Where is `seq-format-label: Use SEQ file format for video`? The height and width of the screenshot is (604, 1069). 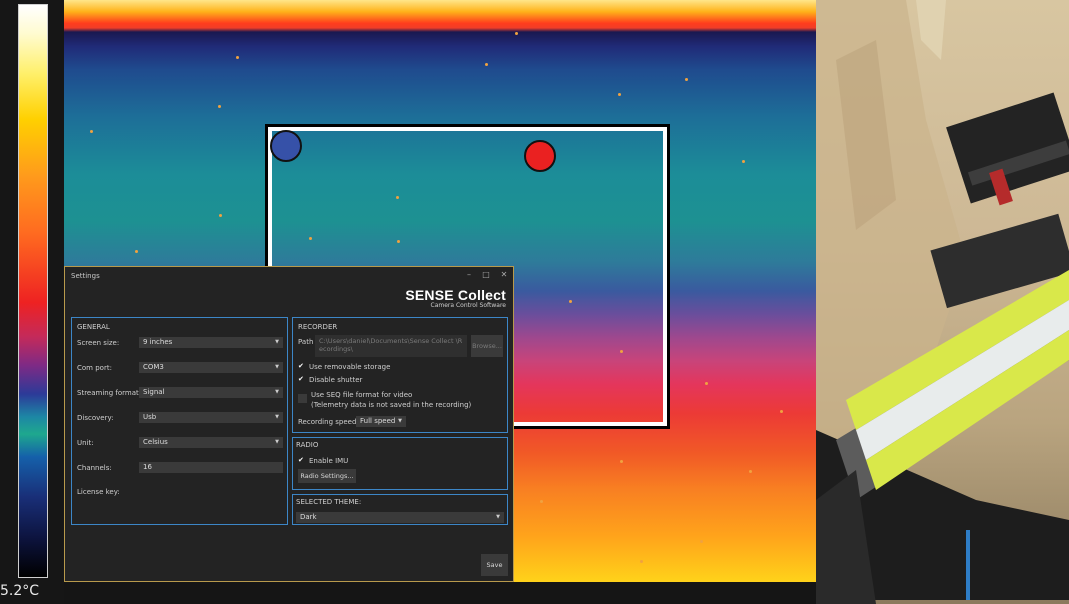
seq-format-label: Use SEQ file format for video is located at coordinates (362, 395).